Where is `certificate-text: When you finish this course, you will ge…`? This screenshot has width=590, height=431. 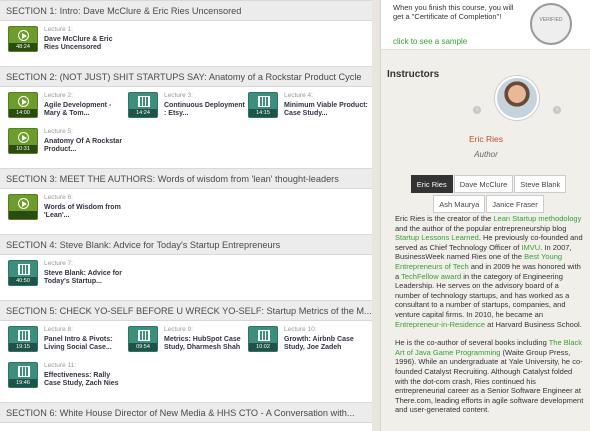 certificate-text: When you finish this course, you will ge… is located at coordinates (453, 12).